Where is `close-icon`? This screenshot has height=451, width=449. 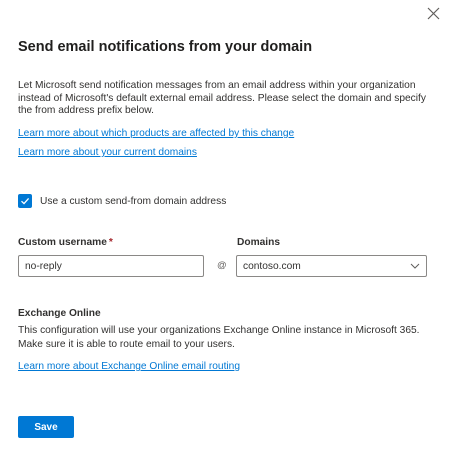 close-icon is located at coordinates (433, 13).